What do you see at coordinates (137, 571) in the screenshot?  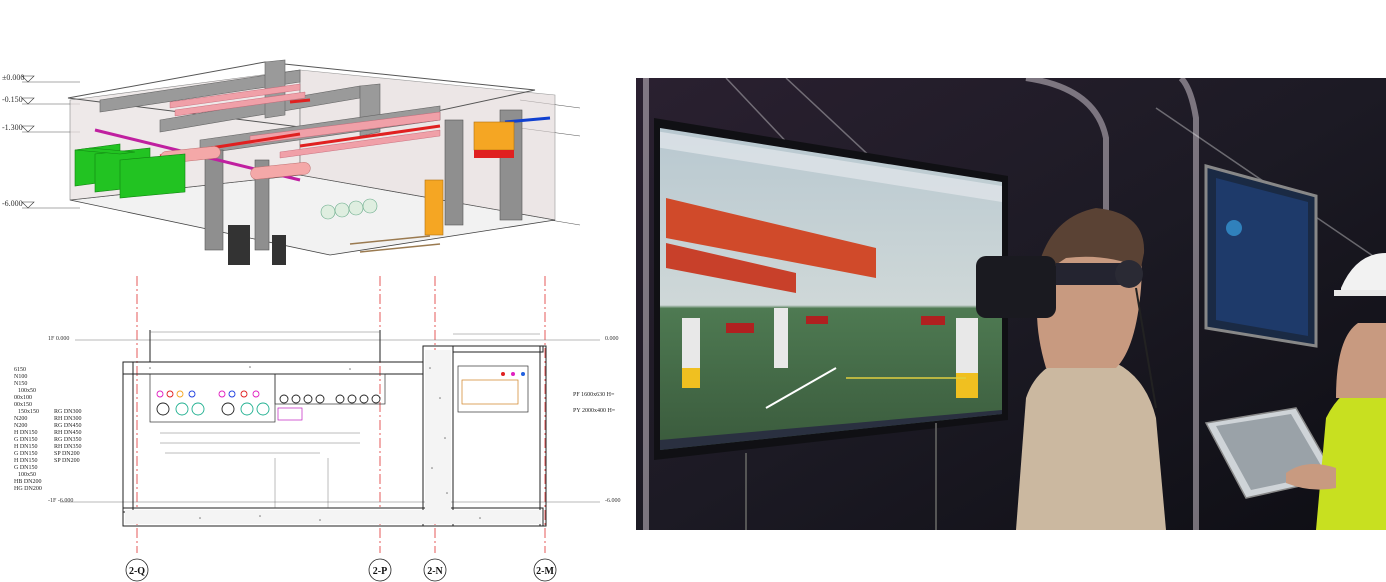 I see `axis-label: 2-Q` at bounding box center [137, 571].